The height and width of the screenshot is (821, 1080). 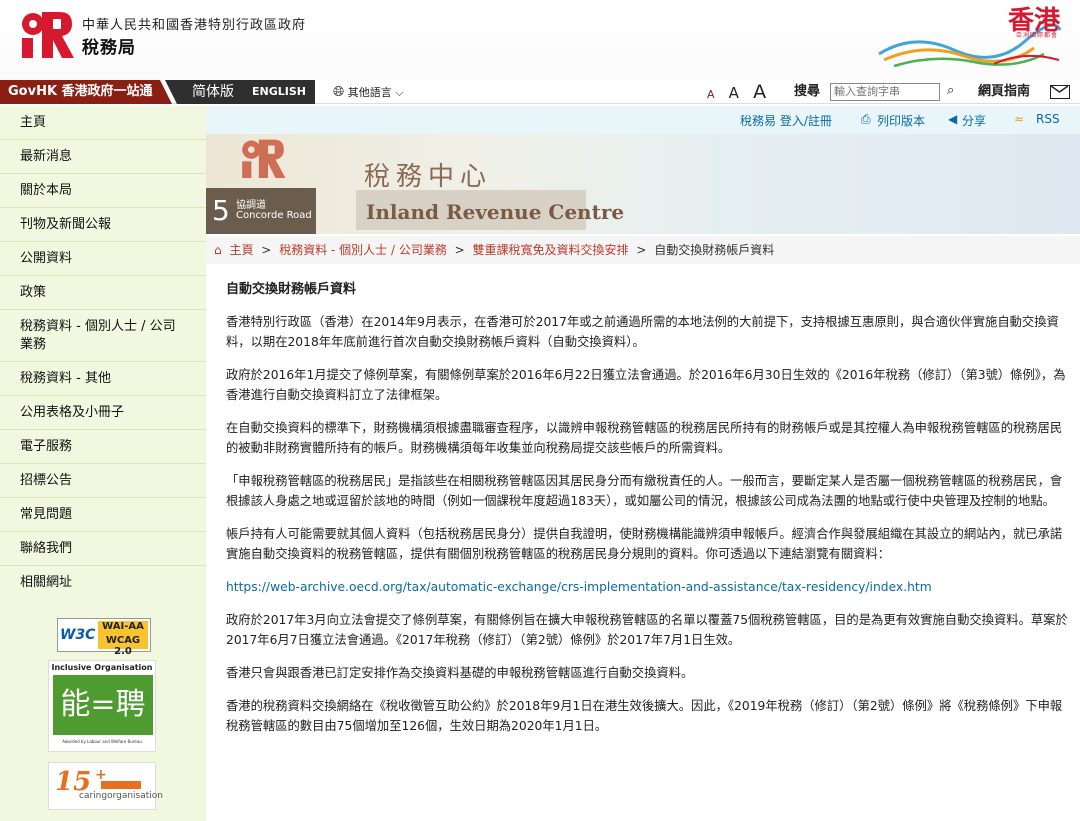 I want to click on search-label: 搜尋, so click(x=807, y=91).